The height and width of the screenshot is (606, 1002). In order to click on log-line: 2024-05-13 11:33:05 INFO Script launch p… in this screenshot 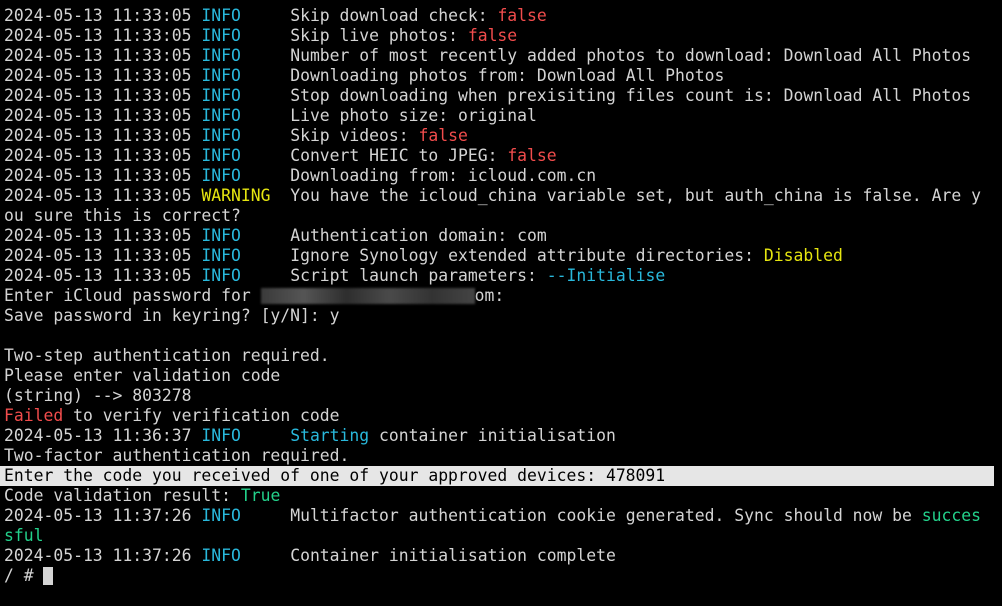, I will do `click(335, 275)`.